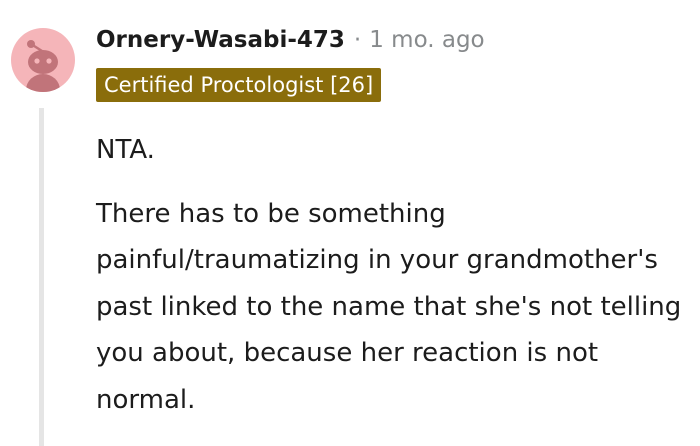 The width and height of the screenshot is (700, 446). What do you see at coordinates (125, 150) in the screenshot?
I see `comment-paragraph: NTA.` at bounding box center [125, 150].